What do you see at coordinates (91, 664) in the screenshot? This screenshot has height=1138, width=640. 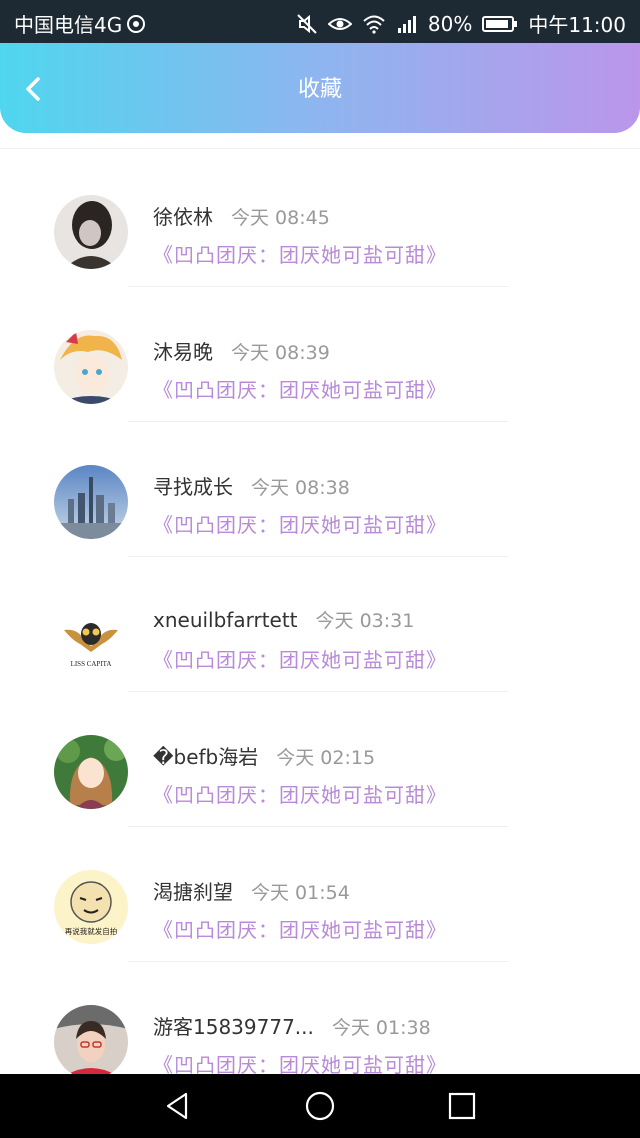 I see `avatar-logo-text: LISS CAPITA` at bounding box center [91, 664].